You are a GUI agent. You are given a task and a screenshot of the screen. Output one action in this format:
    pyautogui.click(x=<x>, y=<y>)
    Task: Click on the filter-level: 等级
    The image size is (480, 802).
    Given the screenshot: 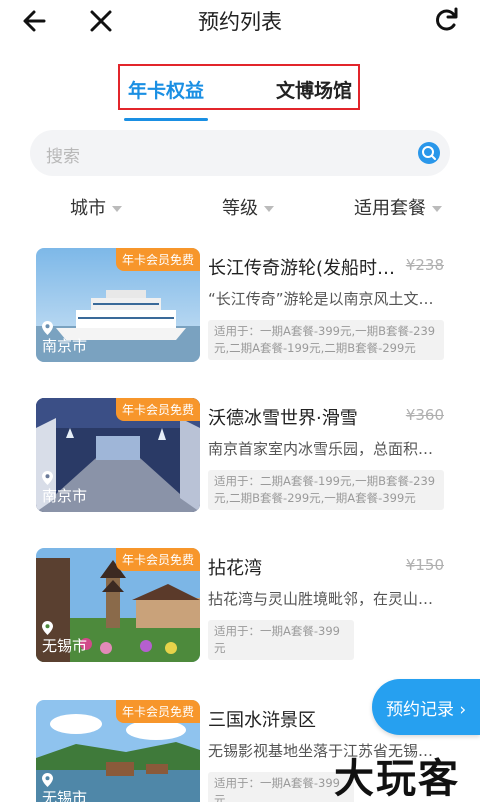 What is the action you would take?
    pyautogui.click(x=248, y=207)
    